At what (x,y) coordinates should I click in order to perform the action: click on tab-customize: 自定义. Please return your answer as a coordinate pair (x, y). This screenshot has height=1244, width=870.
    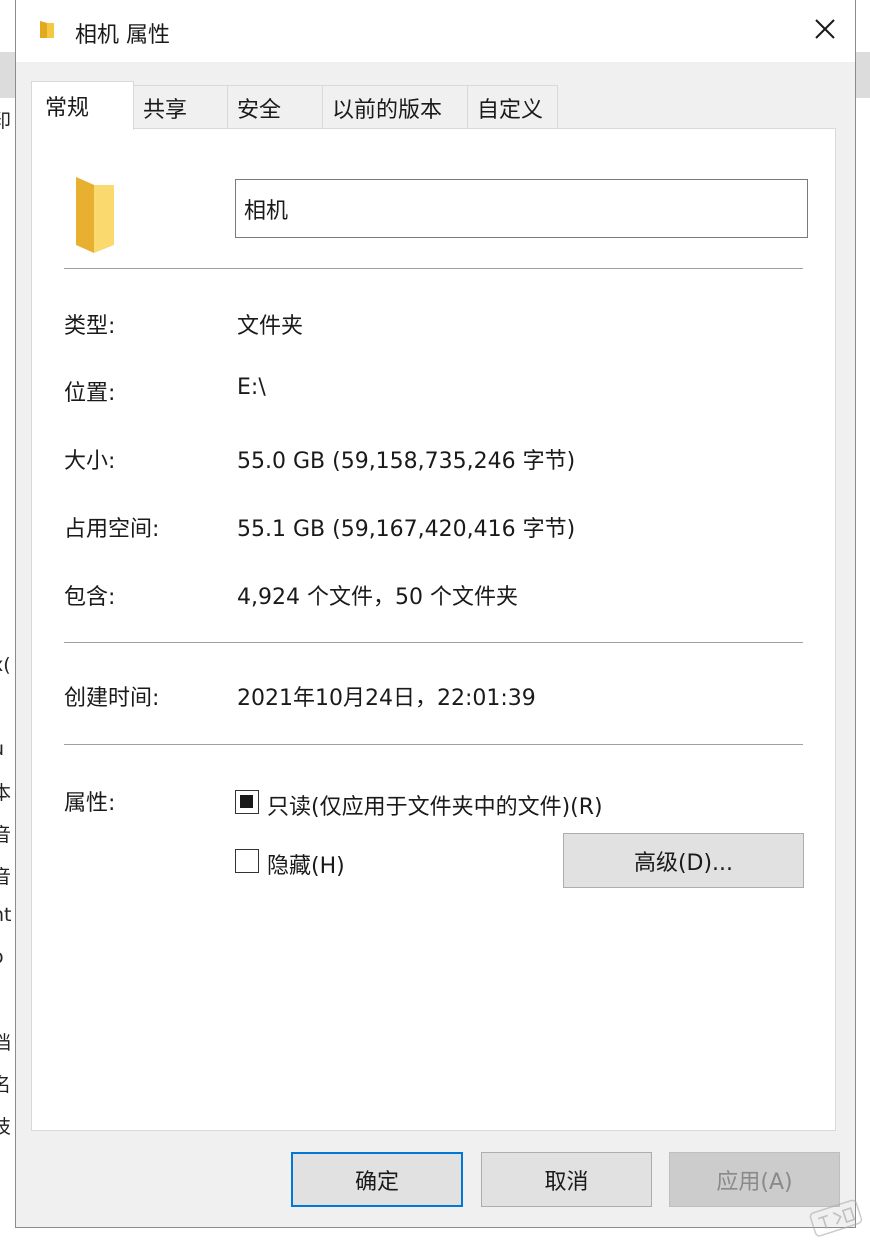
    Looking at the image, I should click on (512, 107).